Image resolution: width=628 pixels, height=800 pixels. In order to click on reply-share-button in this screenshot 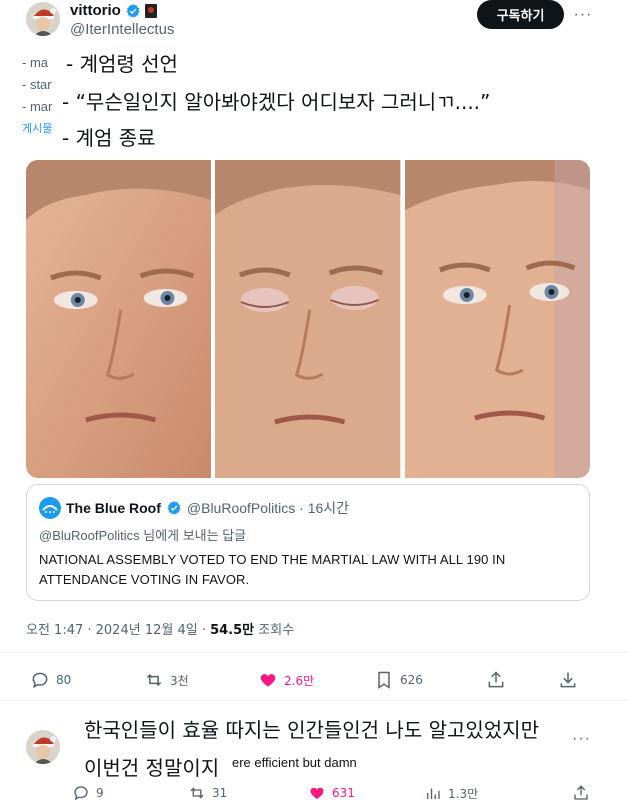, I will do `click(581, 792)`.